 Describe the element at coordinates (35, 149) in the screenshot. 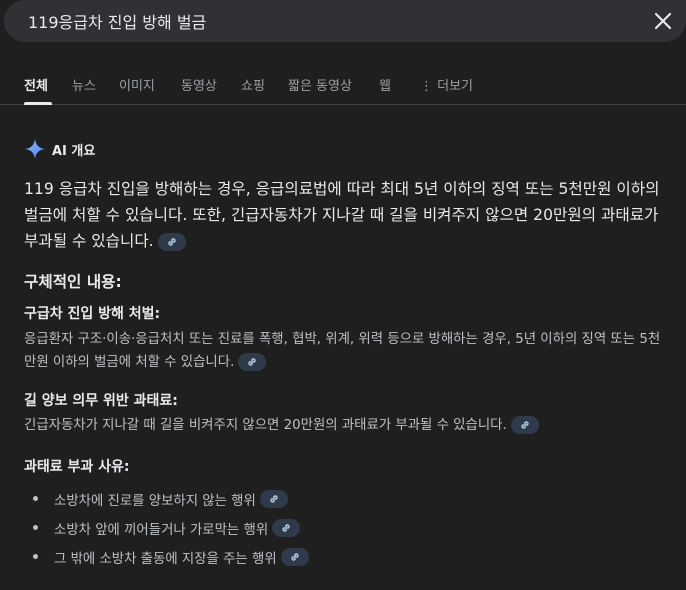

I see `sparkle-icon` at that location.